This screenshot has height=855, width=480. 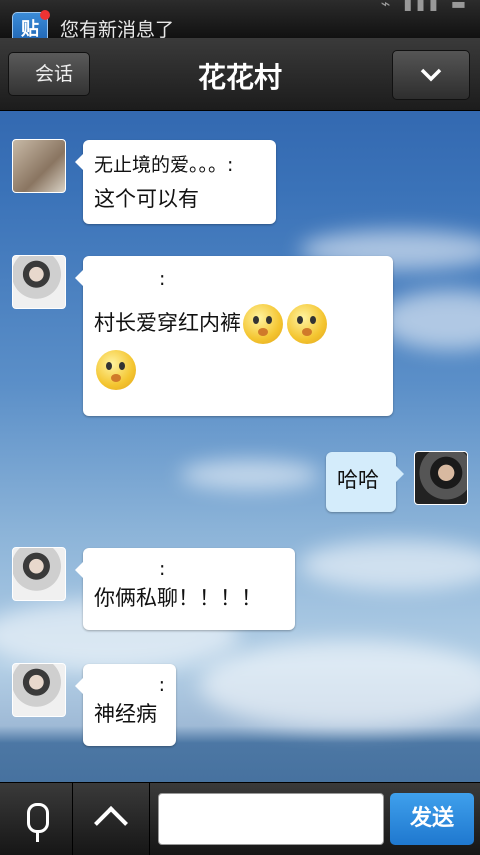 I want to click on expand-button, so click(x=112, y=819).